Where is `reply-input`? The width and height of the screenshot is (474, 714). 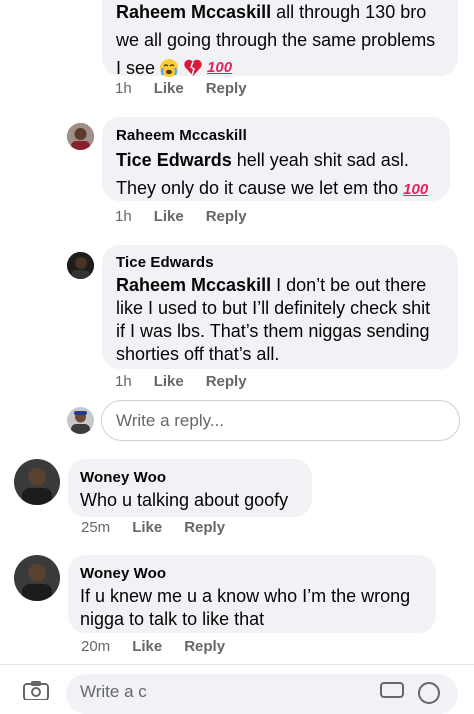
reply-input is located at coordinates (280, 420).